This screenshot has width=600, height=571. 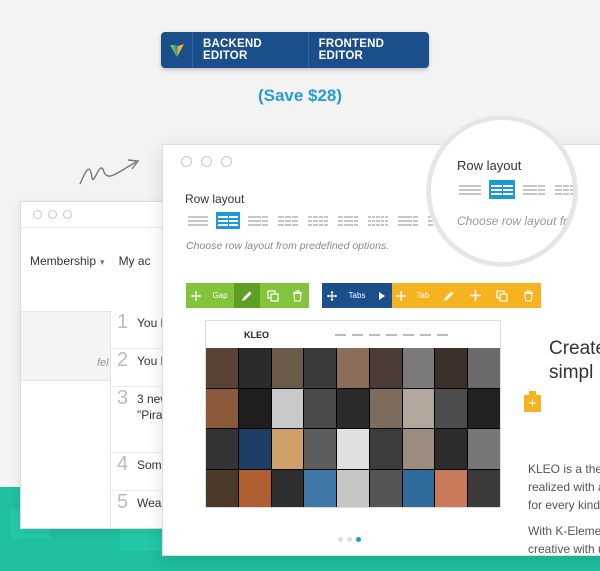 I want to click on vc-logo-icon, so click(x=177, y=50).